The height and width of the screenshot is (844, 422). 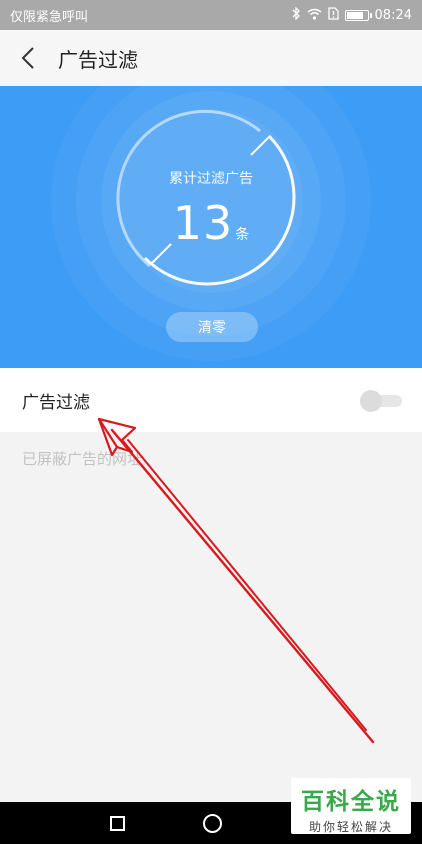 What do you see at coordinates (333, 15) in the screenshot?
I see `sim-alert-icon` at bounding box center [333, 15].